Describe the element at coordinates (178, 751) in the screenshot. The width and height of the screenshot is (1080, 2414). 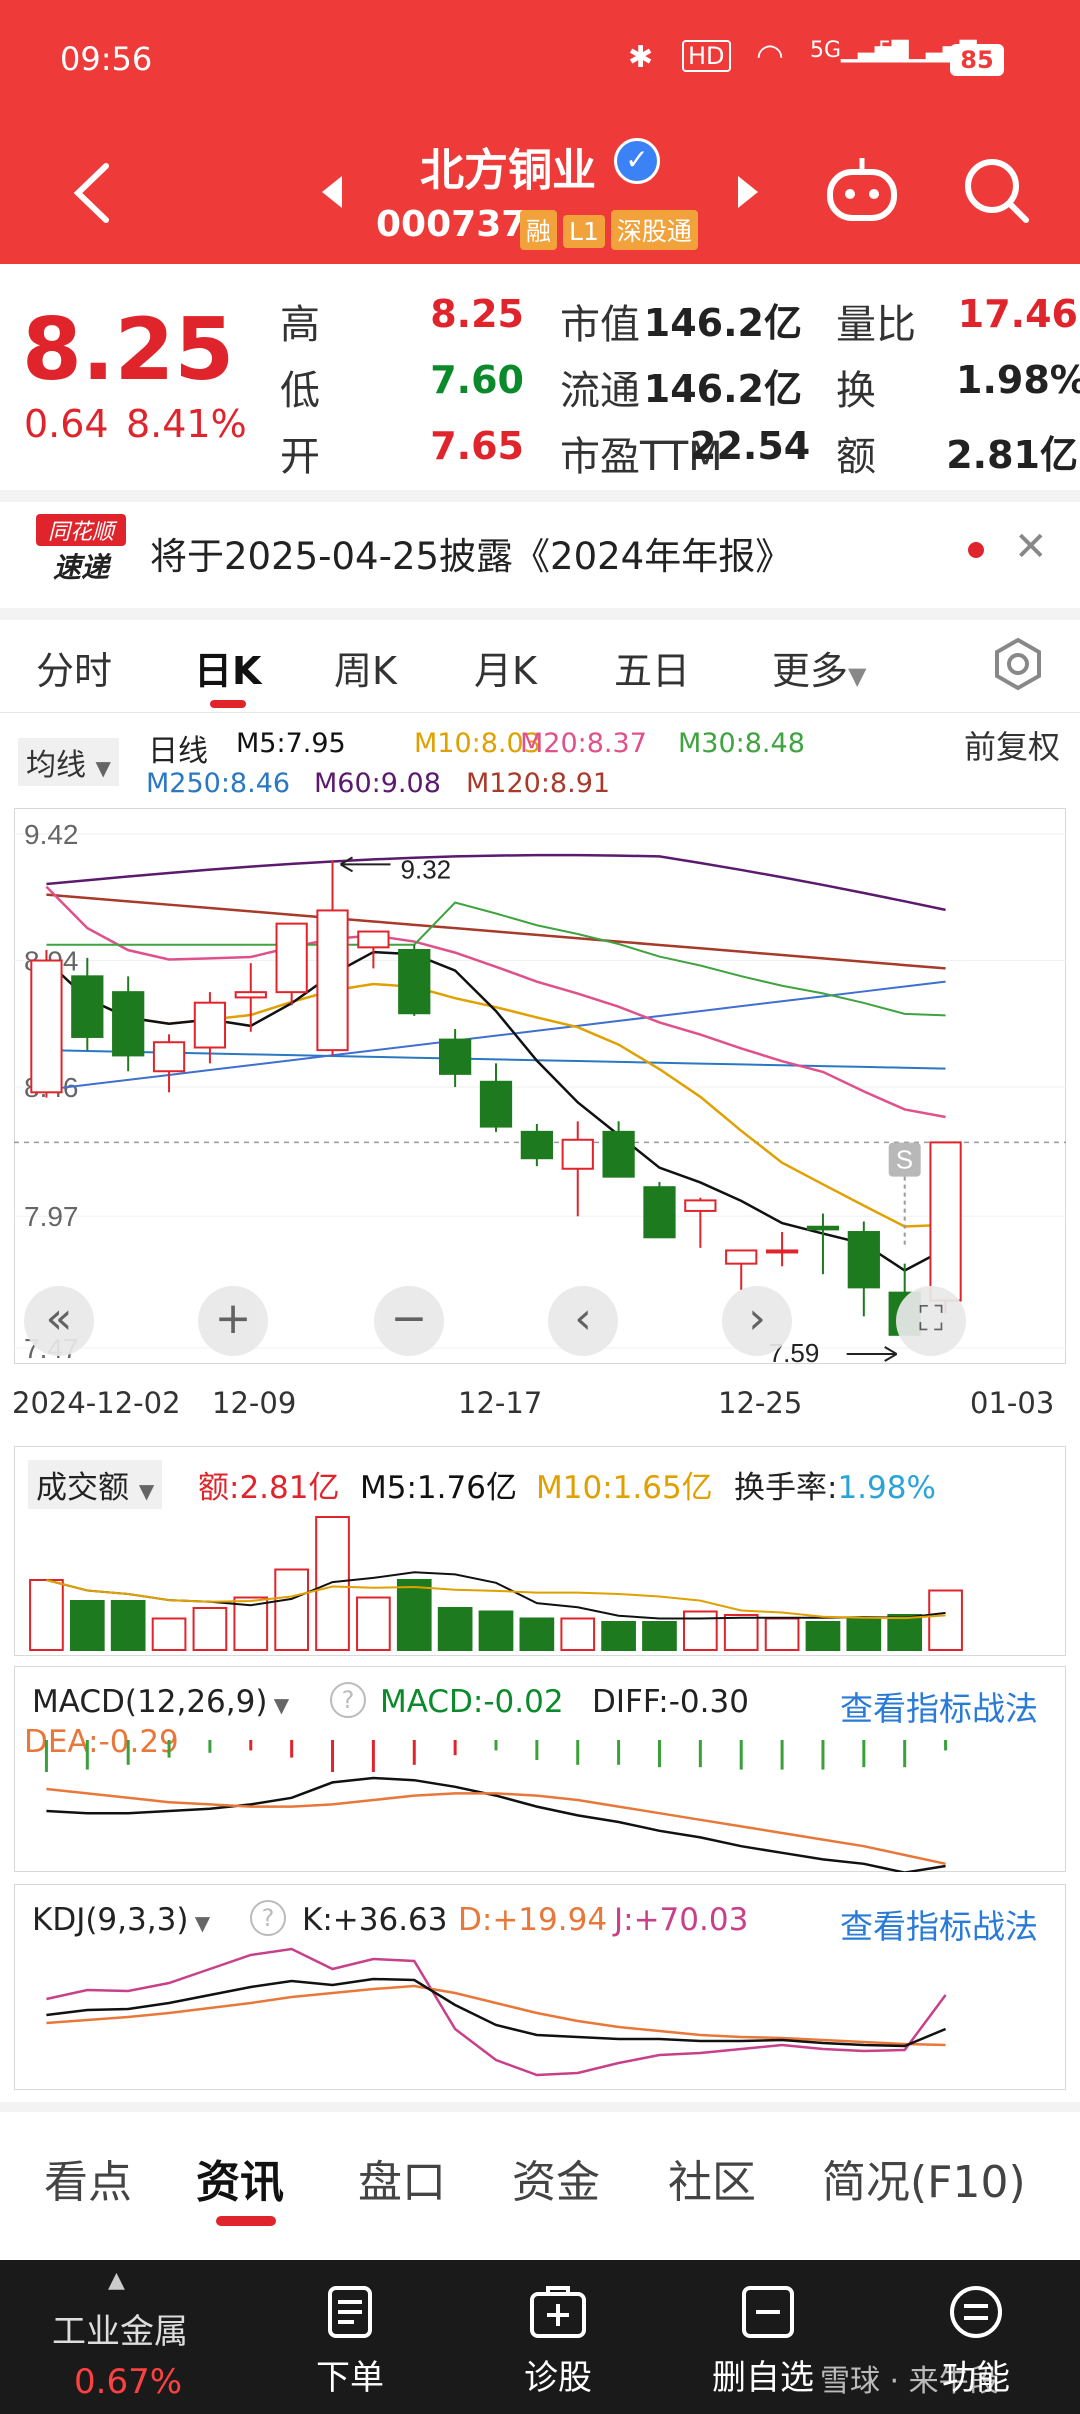
I see `ma-period-label: 日线` at that location.